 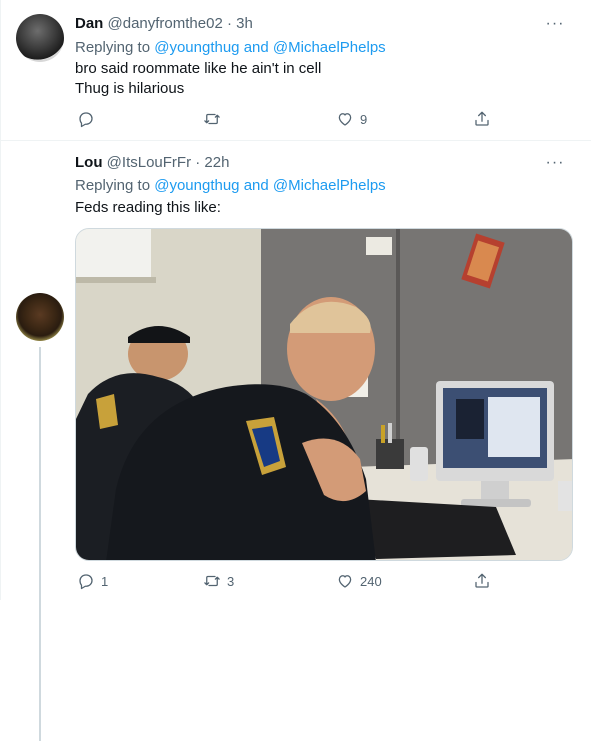 I want to click on timestamp: 22h, so click(x=216, y=162).